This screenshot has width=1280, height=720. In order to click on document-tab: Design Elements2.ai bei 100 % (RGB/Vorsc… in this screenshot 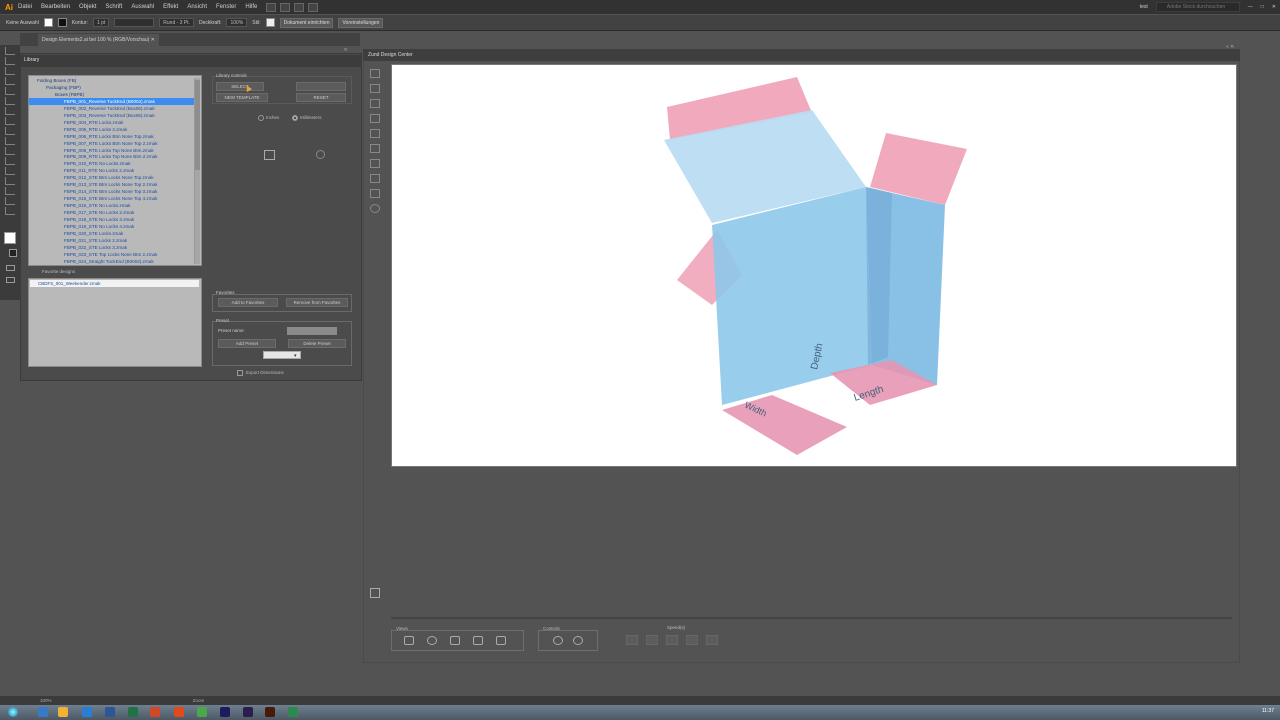, I will do `click(98, 40)`.